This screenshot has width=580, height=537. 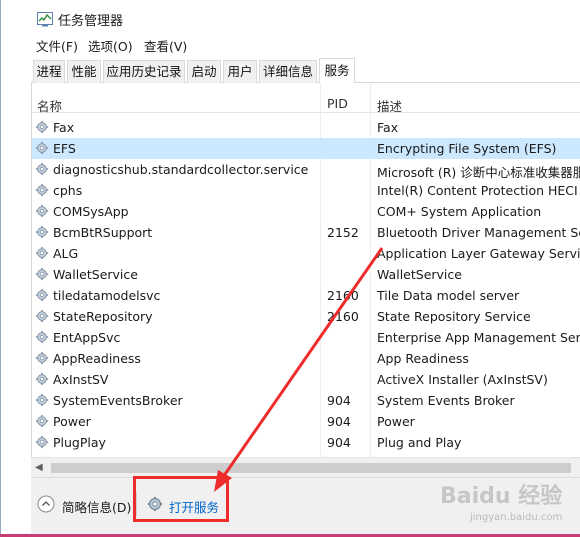 I want to click on service-name: EntAppSvc, so click(x=87, y=337).